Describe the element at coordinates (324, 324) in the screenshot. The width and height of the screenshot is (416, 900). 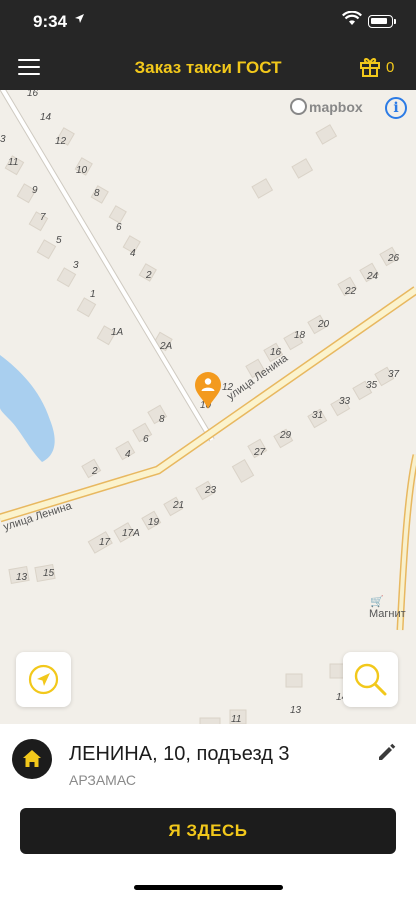
I see `house-number: 20` at that location.